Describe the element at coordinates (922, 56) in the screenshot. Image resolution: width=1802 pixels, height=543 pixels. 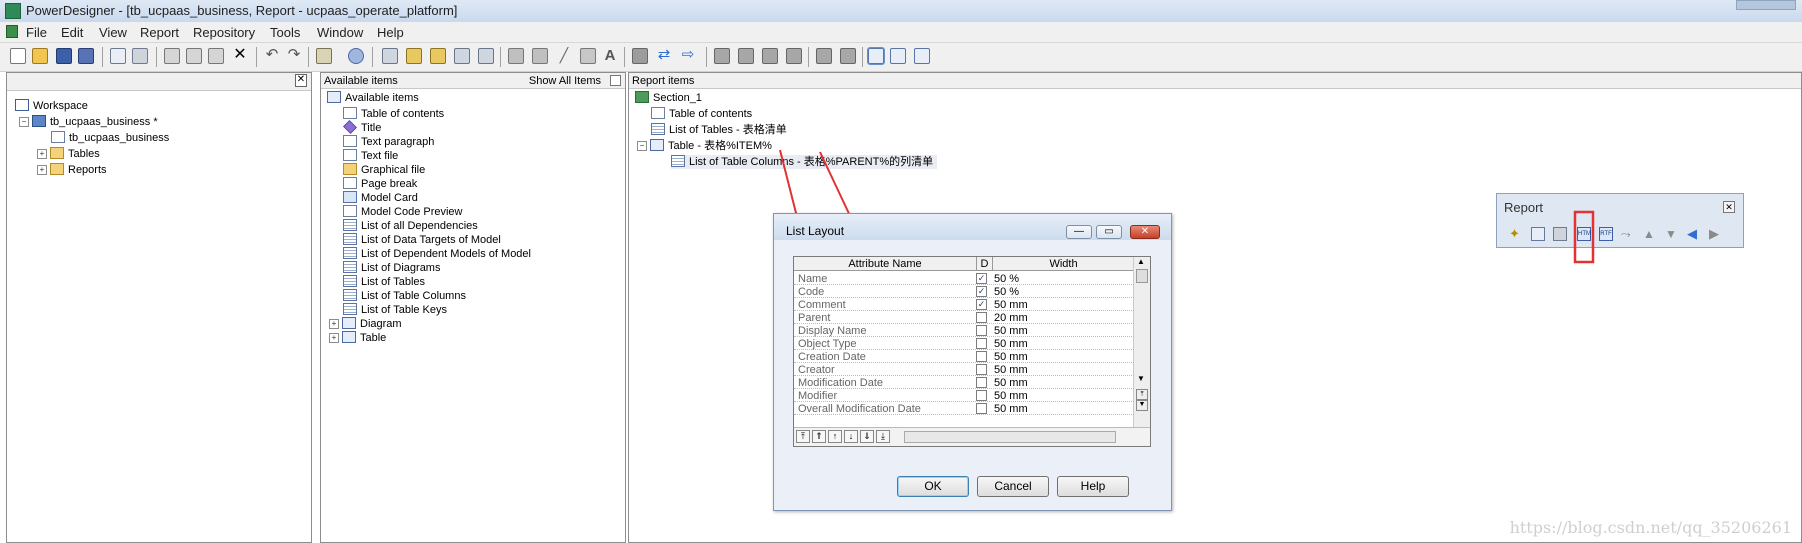
I see `result-view-icon` at that location.